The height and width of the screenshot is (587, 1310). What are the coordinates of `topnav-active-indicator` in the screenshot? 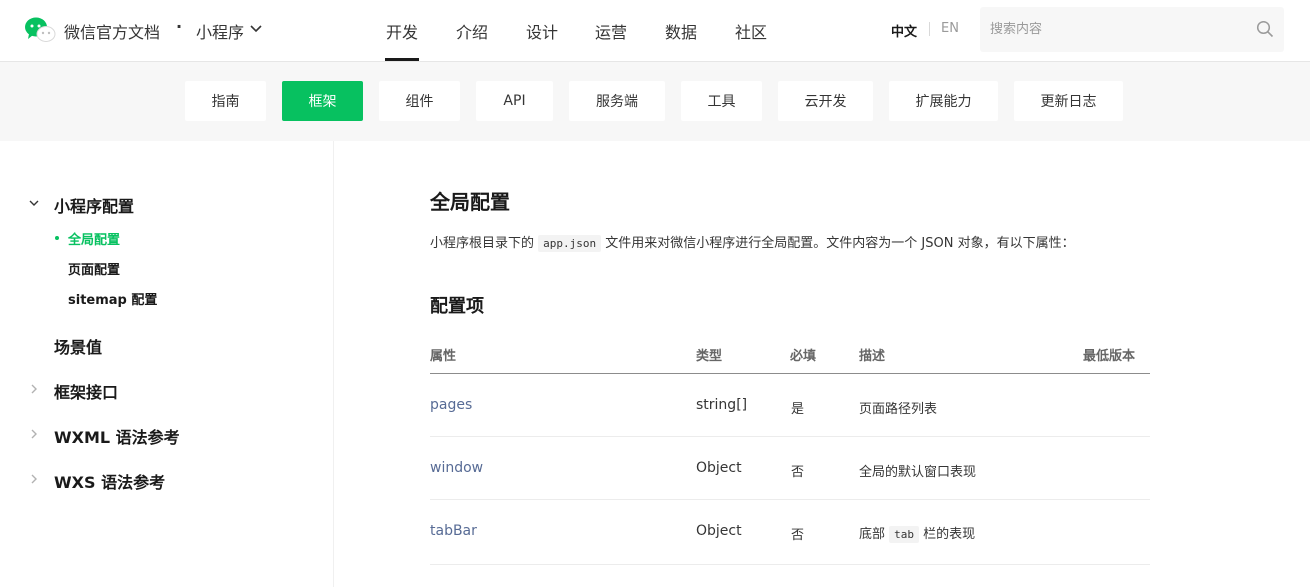 It's located at (402, 59).